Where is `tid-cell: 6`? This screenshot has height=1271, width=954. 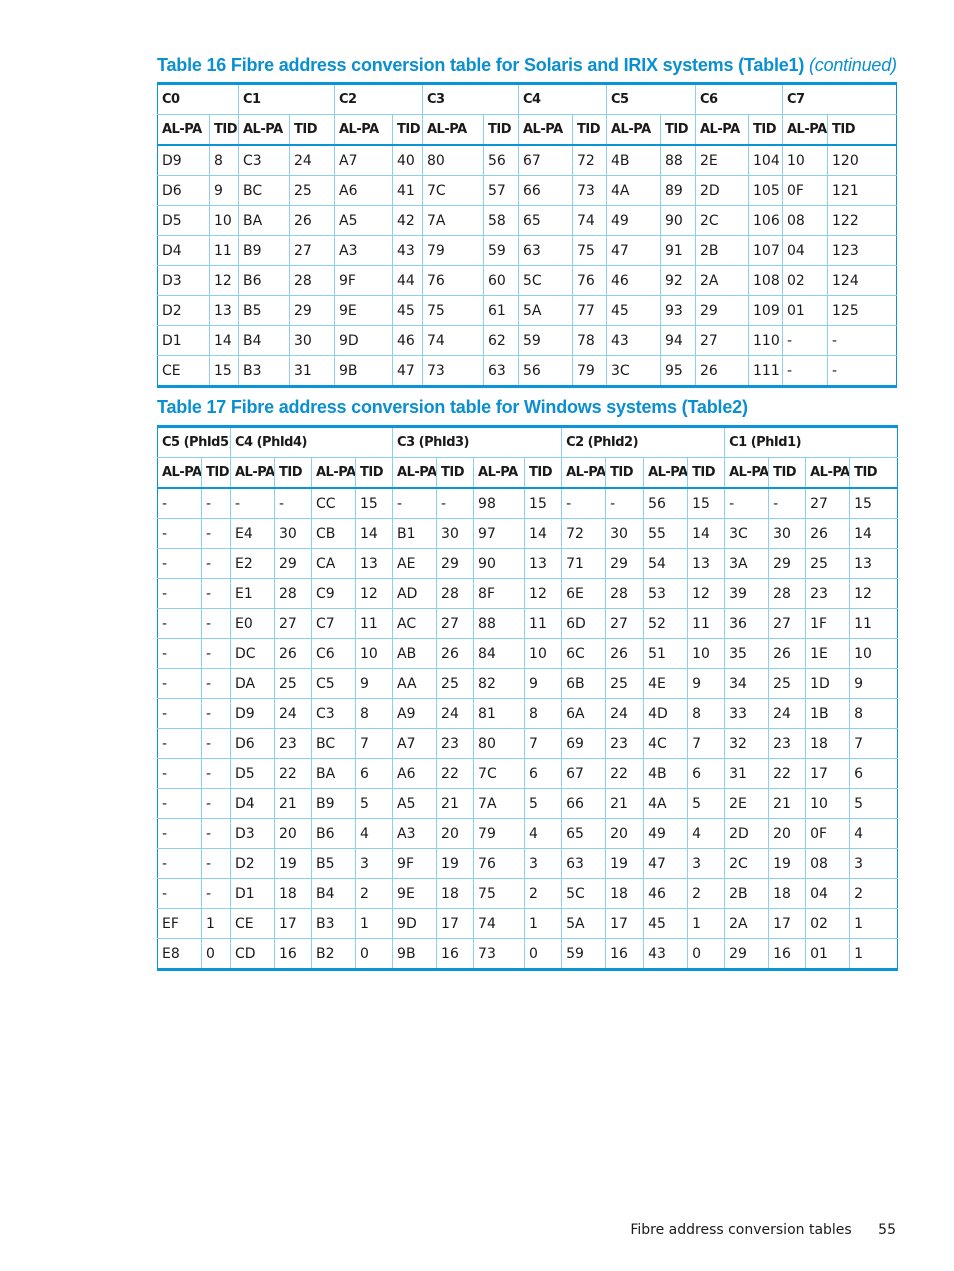
tid-cell: 6 is located at coordinates (374, 773).